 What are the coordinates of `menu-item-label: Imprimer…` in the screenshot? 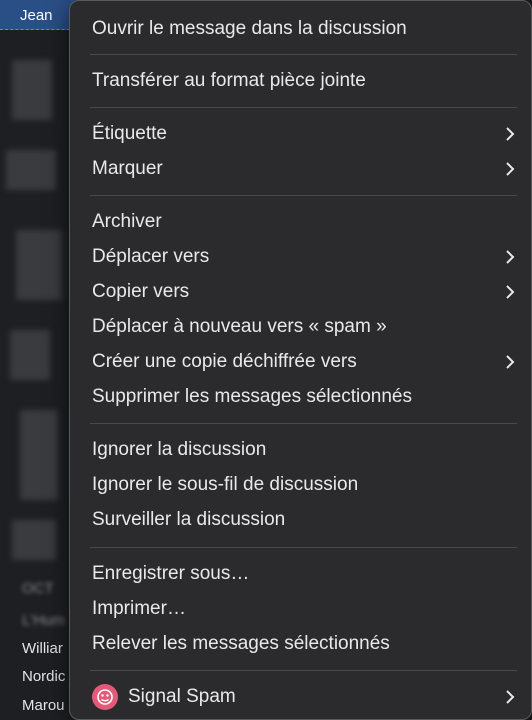 It's located at (139, 608).